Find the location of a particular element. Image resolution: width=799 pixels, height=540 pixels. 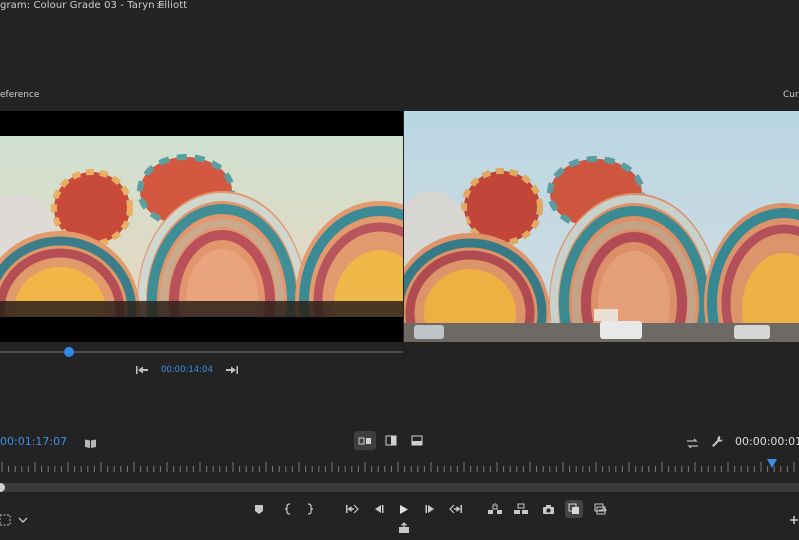

swap-sides-icon is located at coordinates (692, 443).